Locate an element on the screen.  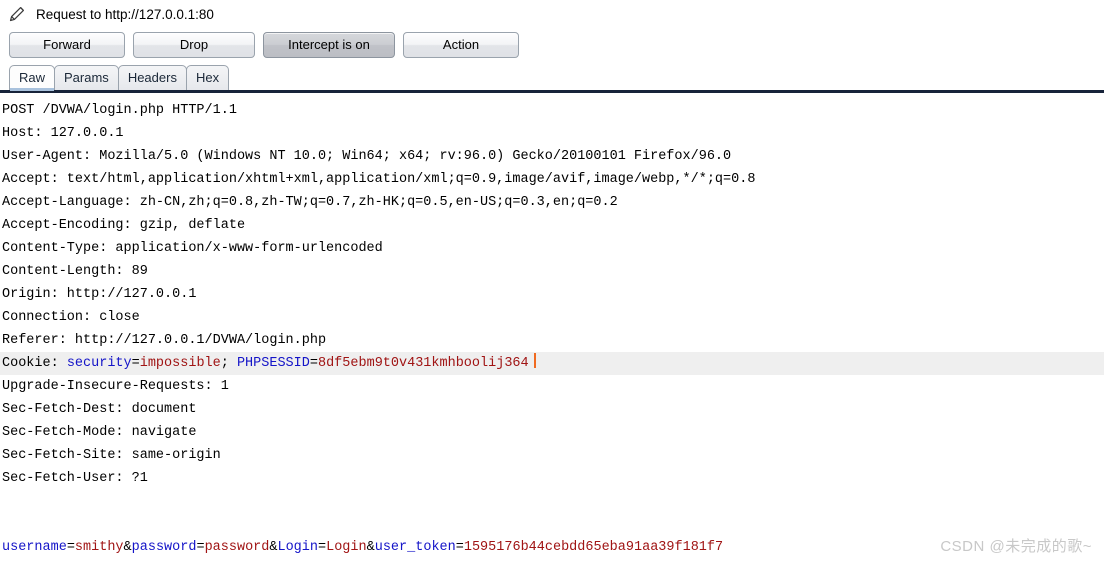
header-sec-fetch-dest: Sec-Fetch-Dest: document is located at coordinates (99, 409).